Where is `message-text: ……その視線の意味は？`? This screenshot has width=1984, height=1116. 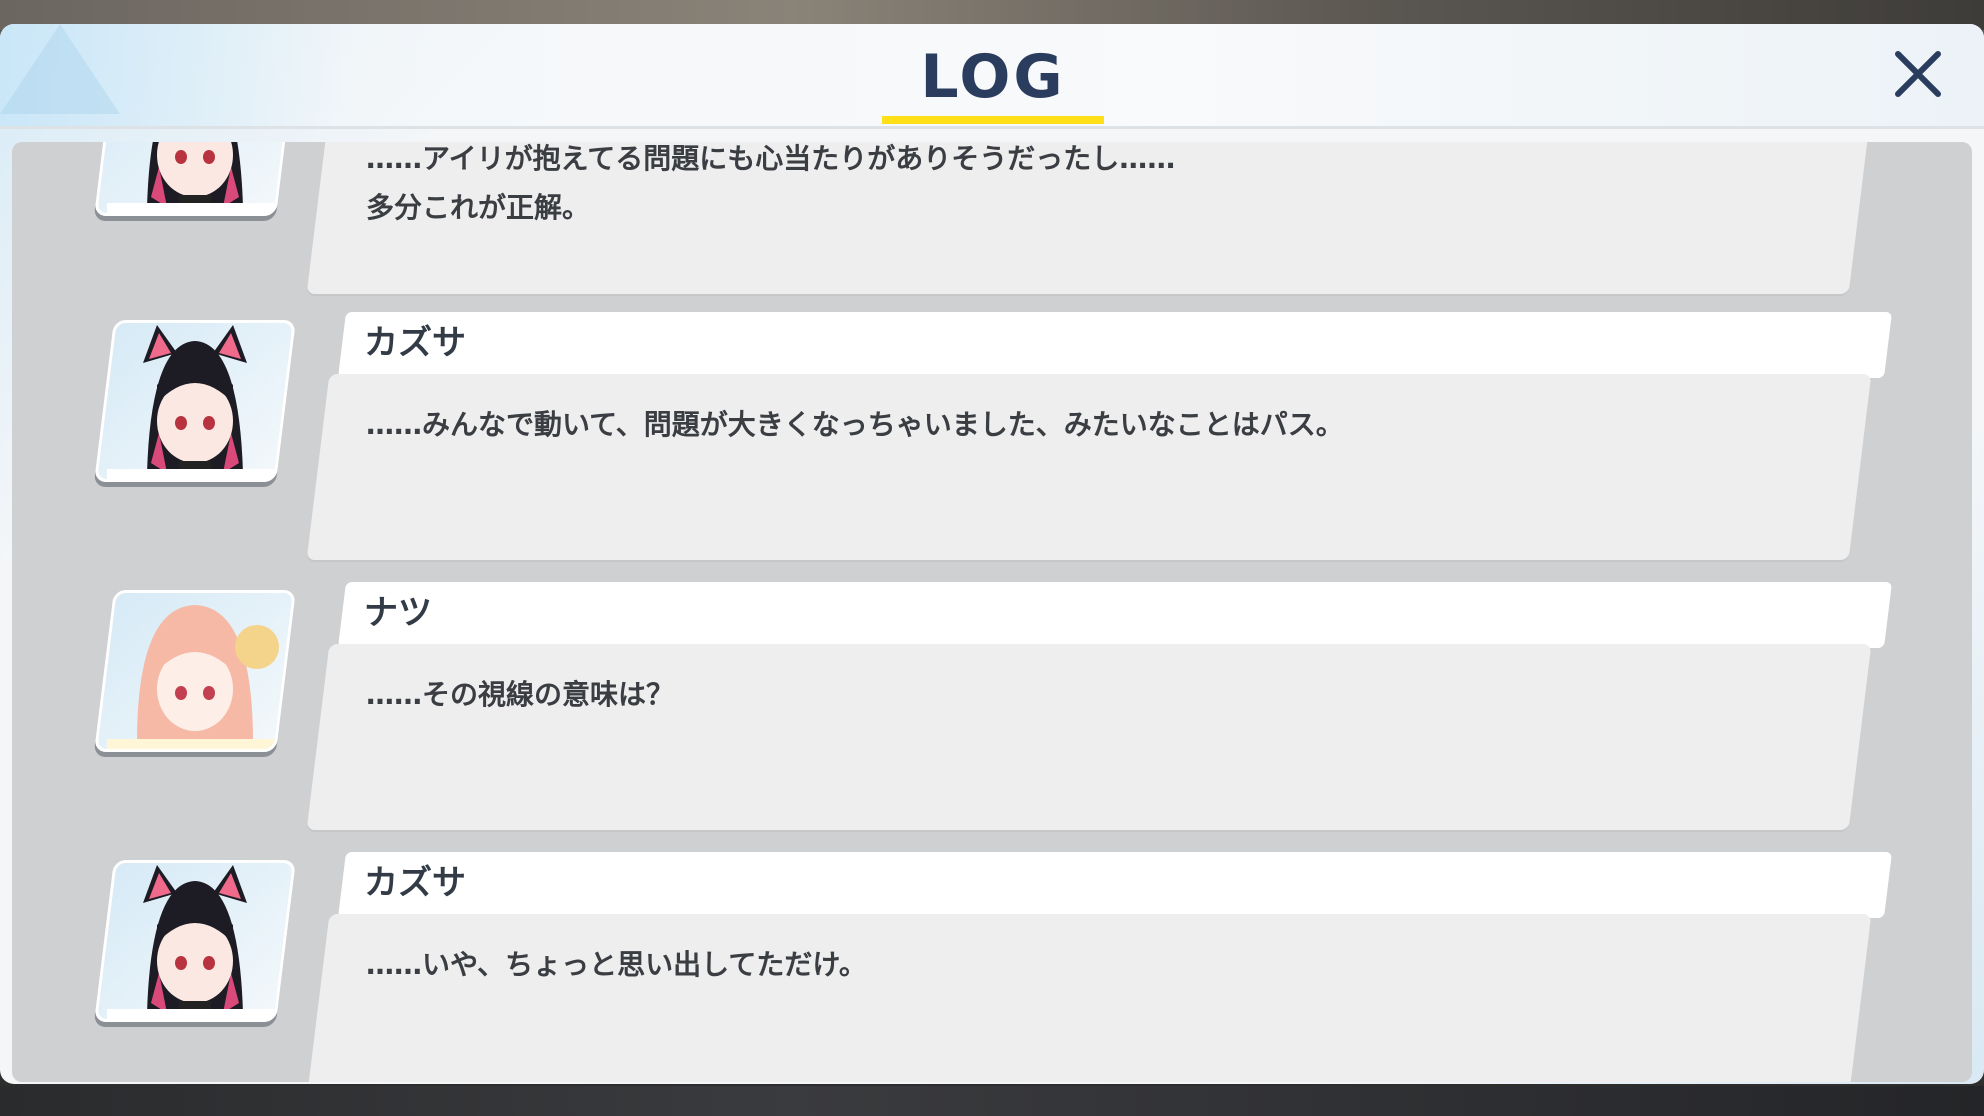 message-text: ……その視線の意味は？ is located at coordinates (520, 694).